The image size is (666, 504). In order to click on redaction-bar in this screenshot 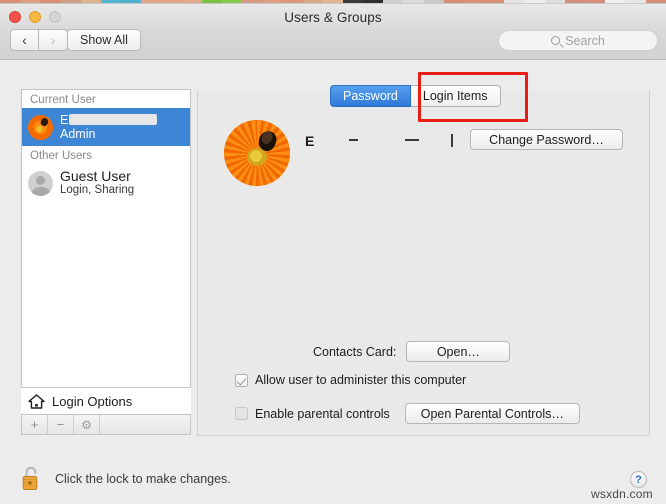, I will do `click(113, 120)`.